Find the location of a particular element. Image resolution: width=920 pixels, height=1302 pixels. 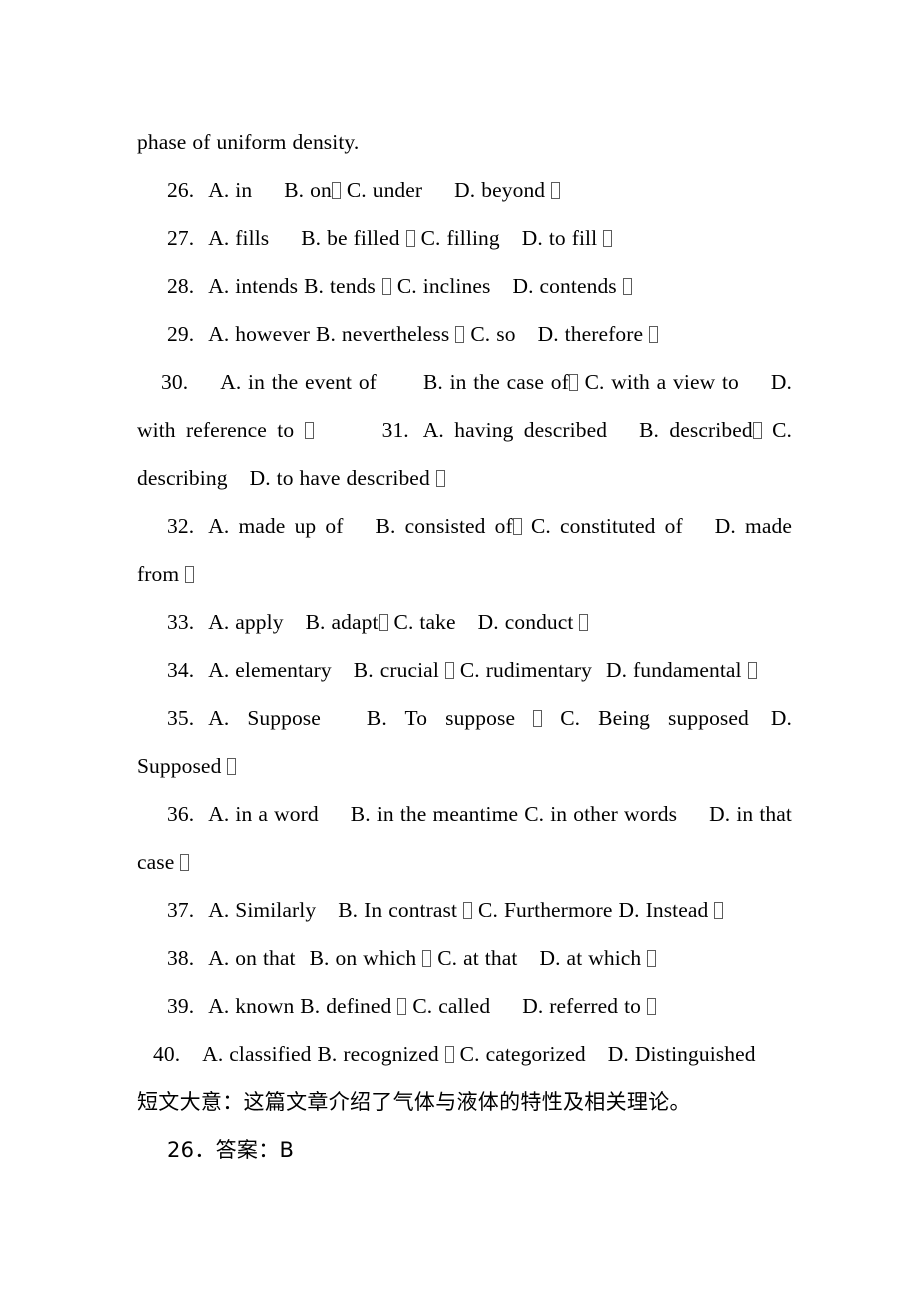

option-label-37-d: D. is located at coordinates (629, 910).